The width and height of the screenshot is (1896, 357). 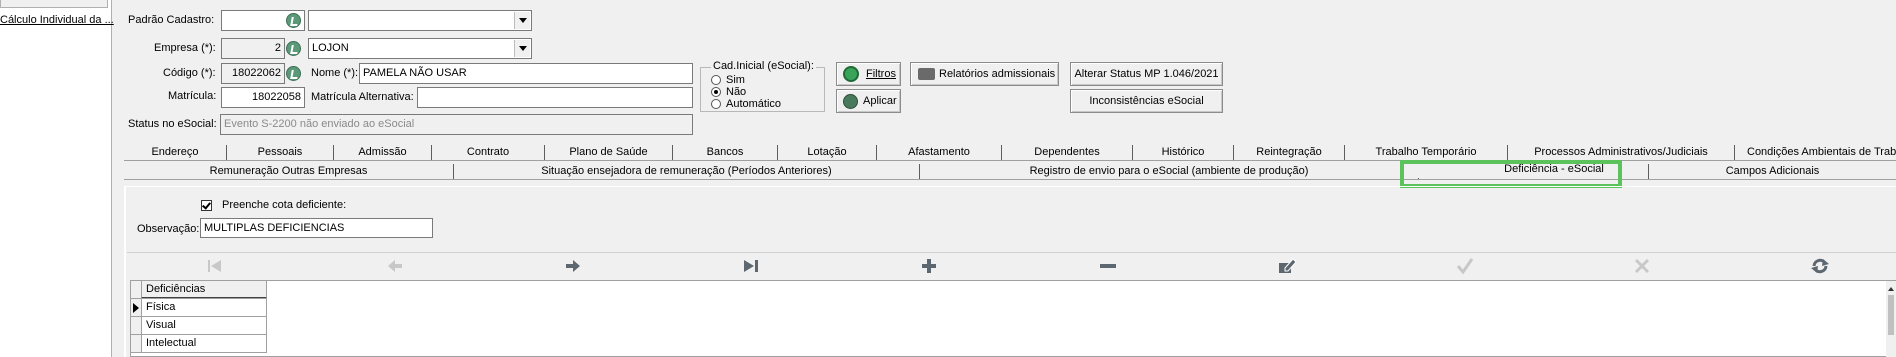 I want to click on radio-automatico, so click(x=716, y=104).